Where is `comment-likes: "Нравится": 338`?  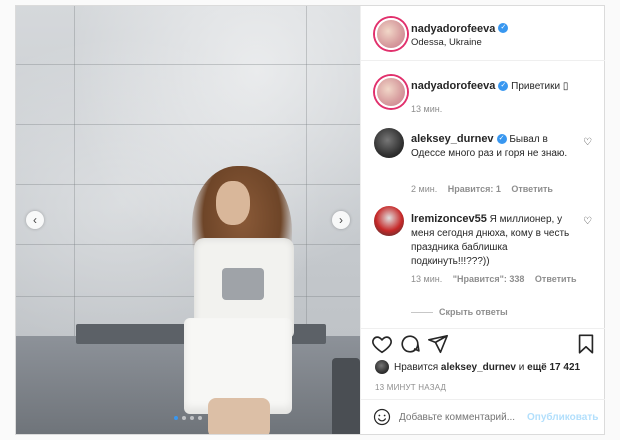 comment-likes: "Нравится": 338 is located at coordinates (489, 279).